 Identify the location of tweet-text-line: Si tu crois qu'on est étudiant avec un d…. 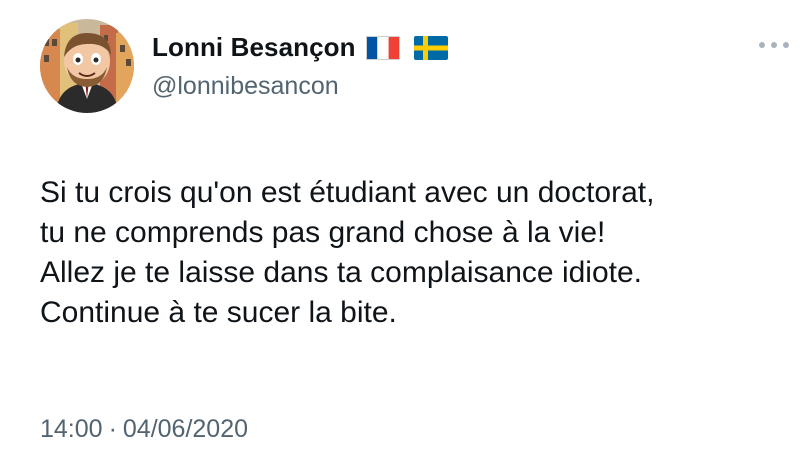
(347, 192).